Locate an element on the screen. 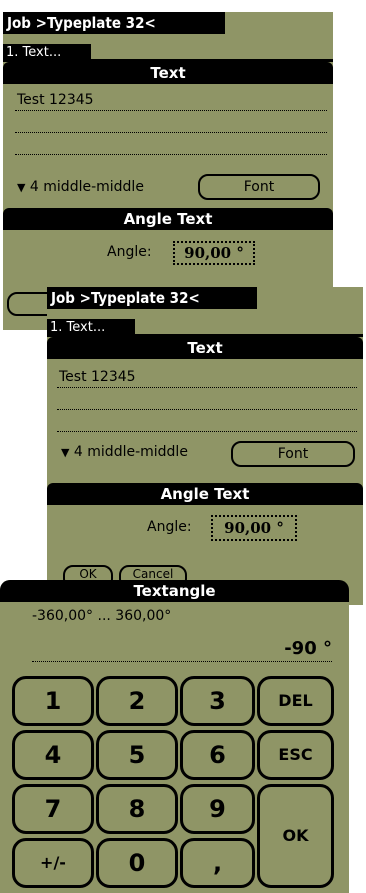 The height and width of the screenshot is (893, 366). angle-field-2: 90,00 ° is located at coordinates (254, 528).